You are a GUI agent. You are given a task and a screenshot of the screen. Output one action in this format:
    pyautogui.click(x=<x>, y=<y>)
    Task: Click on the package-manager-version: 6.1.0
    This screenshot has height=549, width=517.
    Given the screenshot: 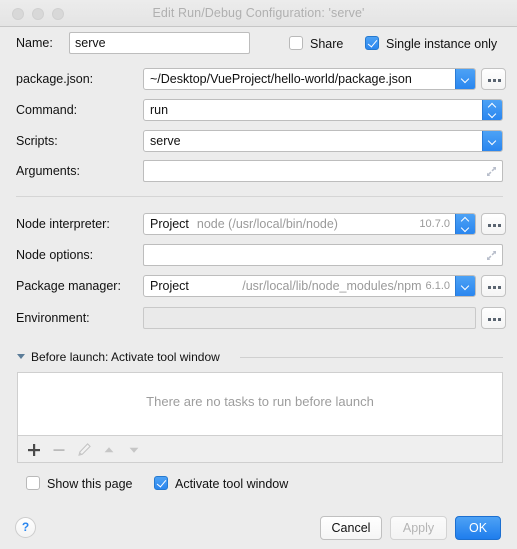 What is the action you would take?
    pyautogui.click(x=437, y=286)
    